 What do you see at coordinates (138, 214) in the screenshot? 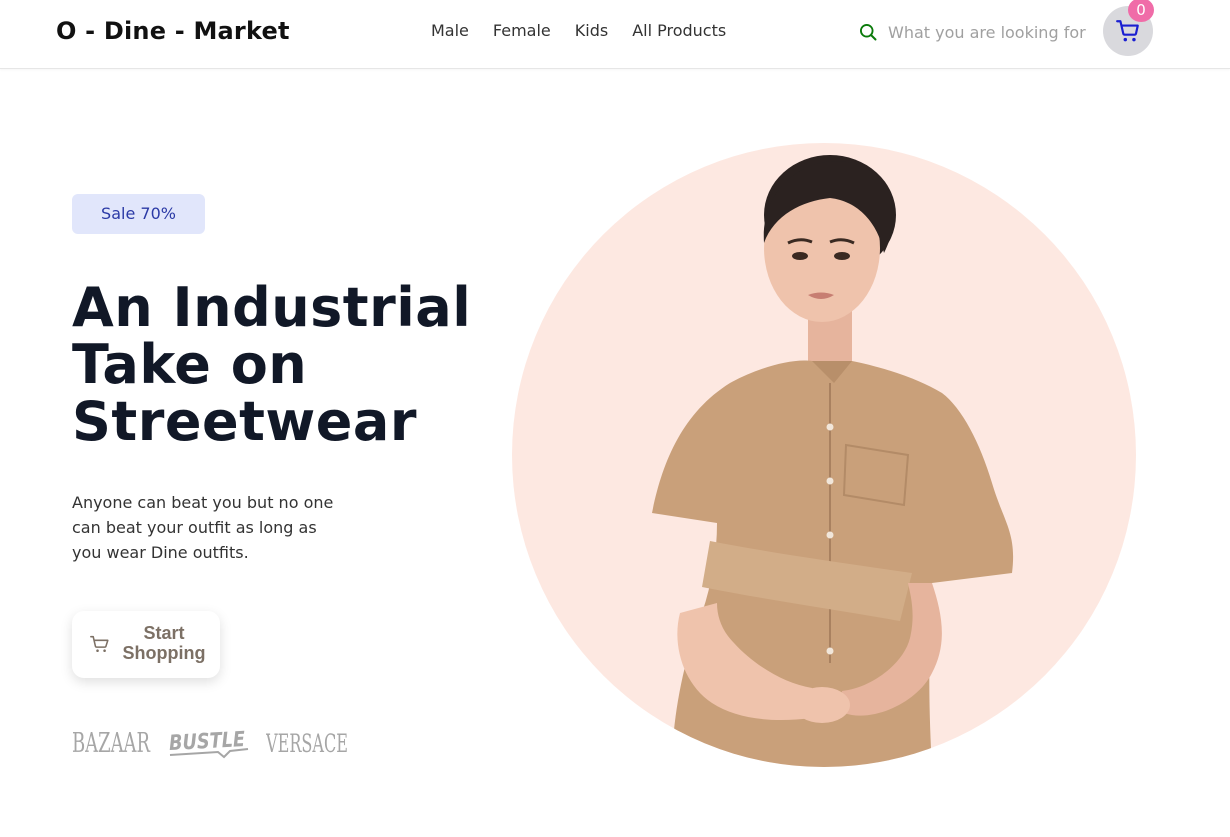
I see `sale-badge: Sale 70%` at bounding box center [138, 214].